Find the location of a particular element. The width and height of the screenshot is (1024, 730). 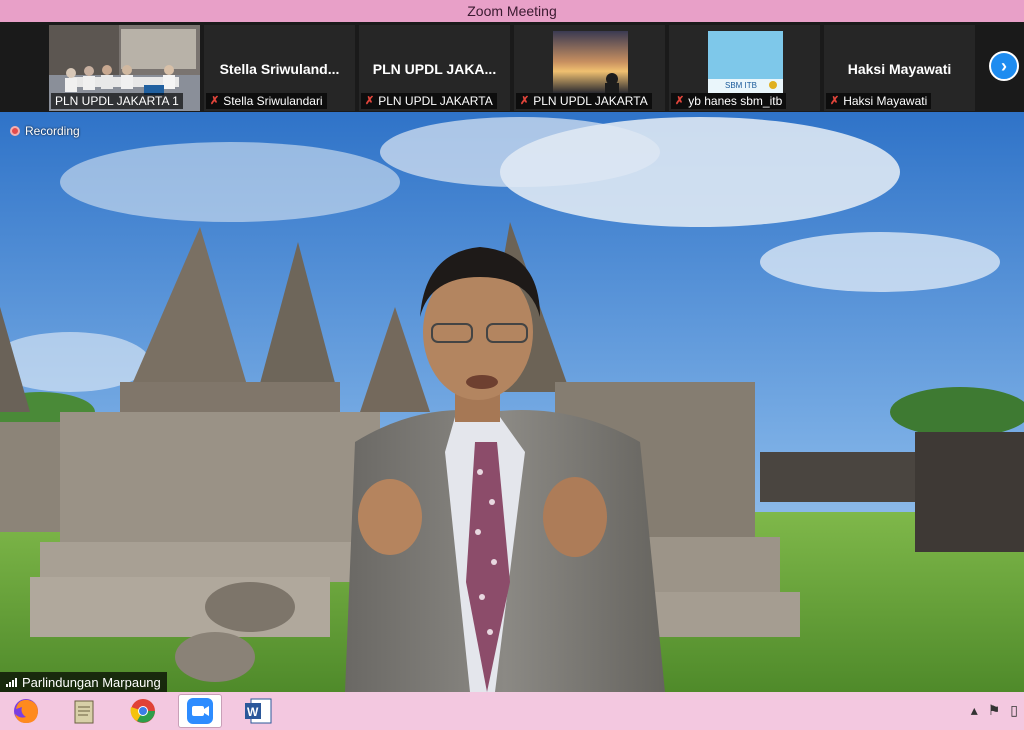

signal-bars-icon is located at coordinates (11, 682).